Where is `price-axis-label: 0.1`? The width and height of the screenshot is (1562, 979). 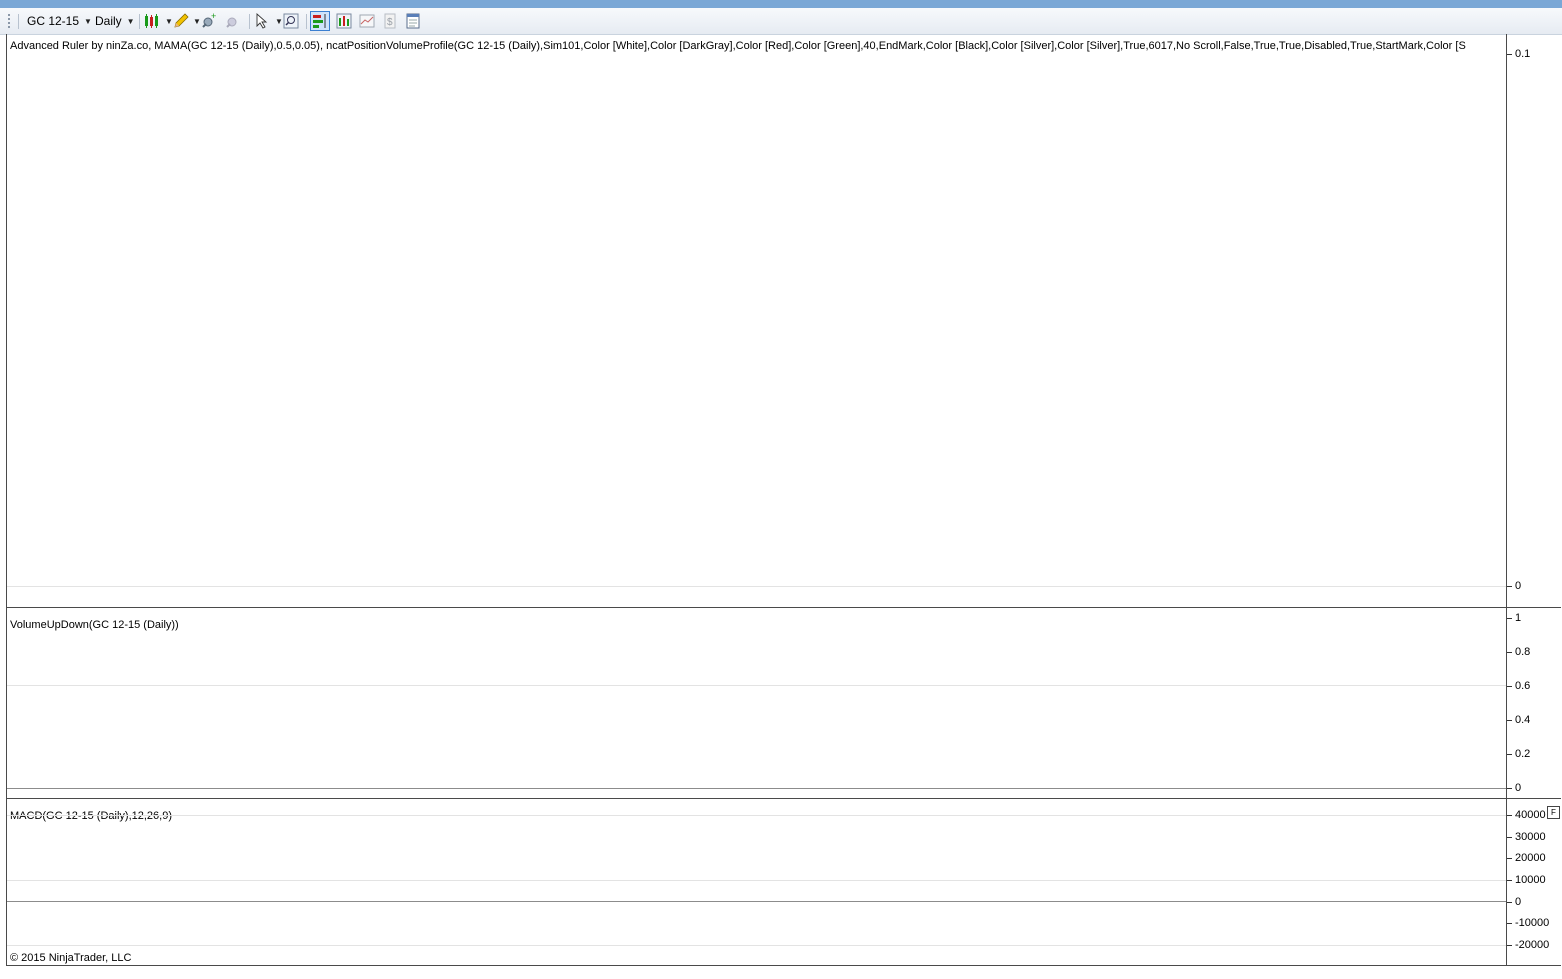 price-axis-label: 0.1 is located at coordinates (1523, 54).